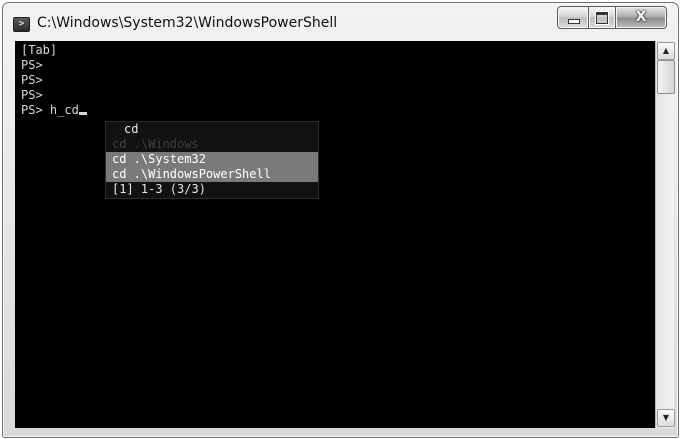 This screenshot has width=680, height=439. I want to click on completion-item-selected: cd .\WindowsPowerShell, so click(212, 174).